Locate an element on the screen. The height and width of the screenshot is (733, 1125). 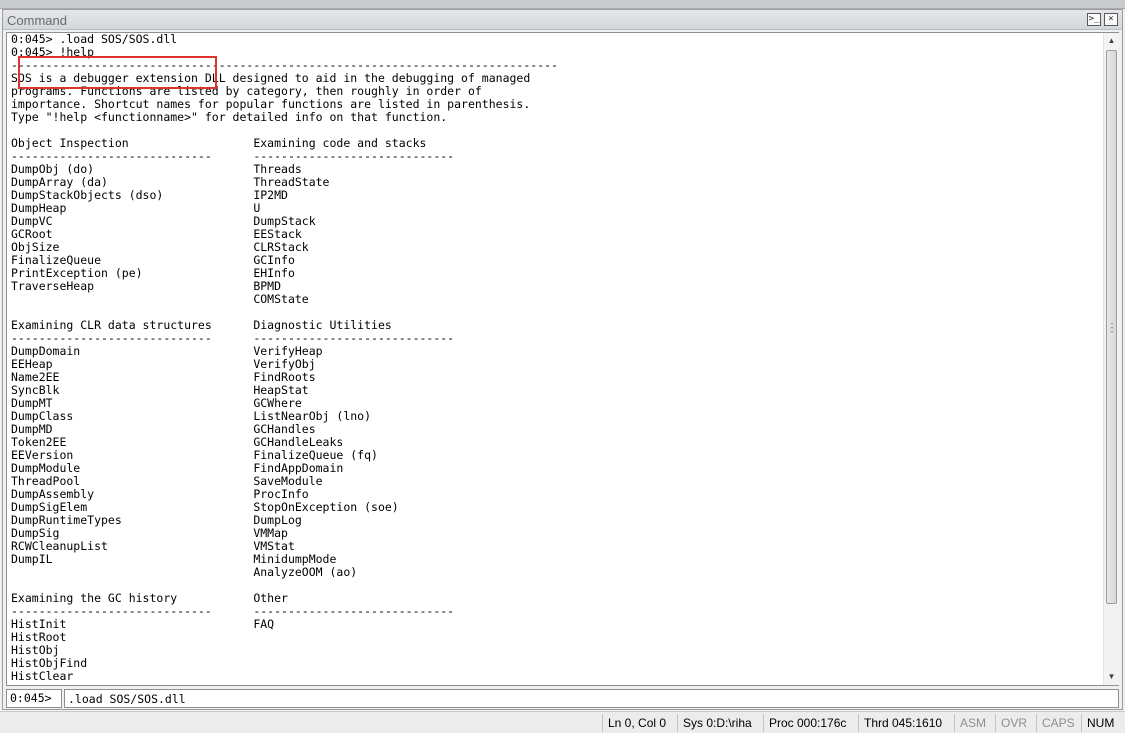
output-line: HistRoot is located at coordinates (39, 637).